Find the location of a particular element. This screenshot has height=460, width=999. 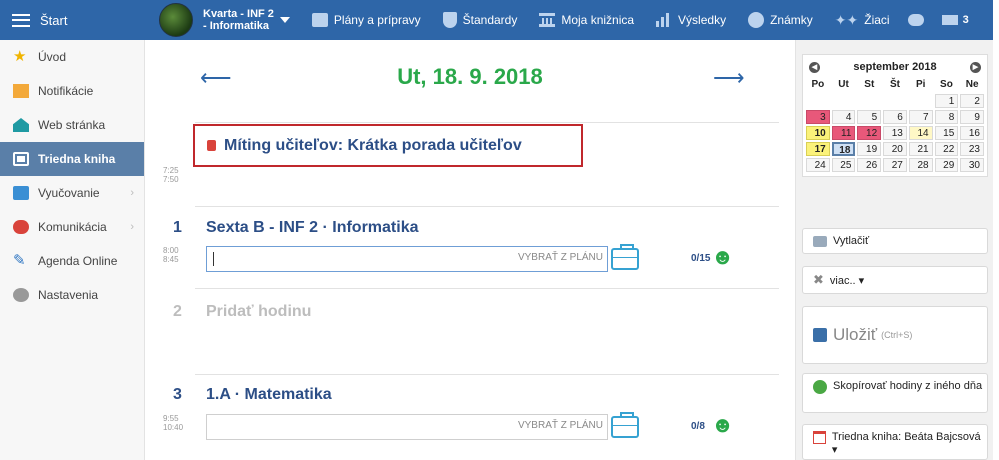

calendar-day: 13 is located at coordinates (895, 133).